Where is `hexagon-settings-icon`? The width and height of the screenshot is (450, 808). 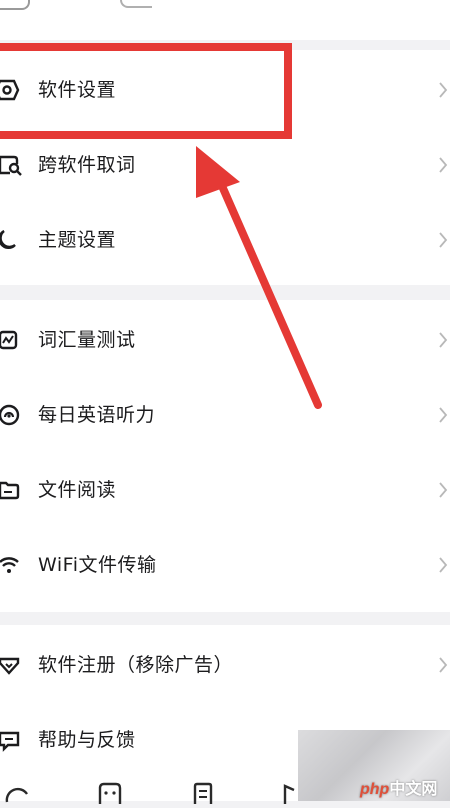
hexagon-settings-icon is located at coordinates (12, 90).